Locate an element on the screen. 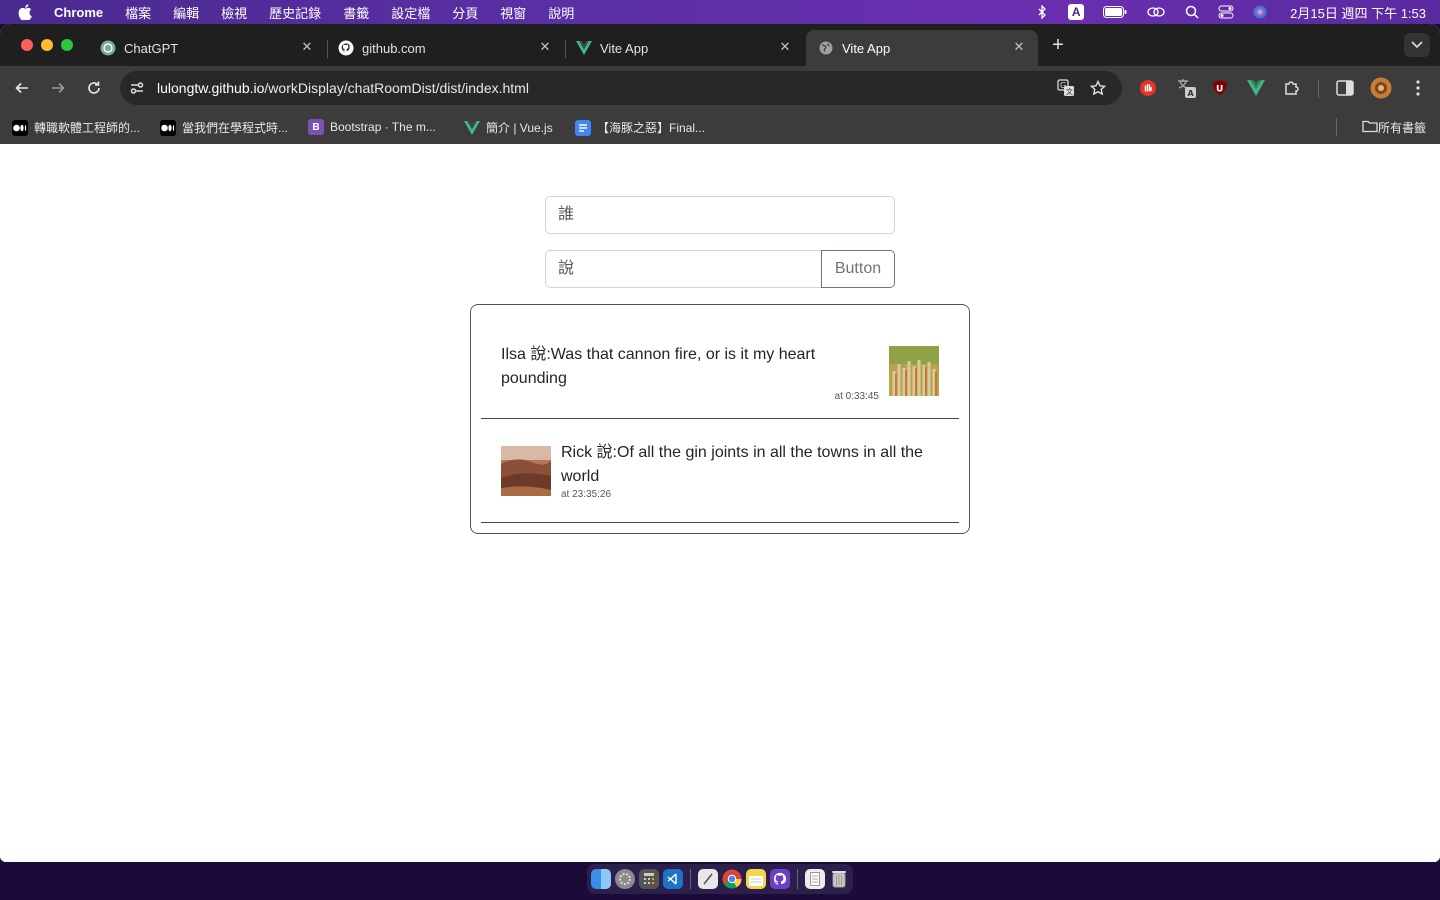 The image size is (1440, 900). svg-text: U is located at coordinates (1219, 90).